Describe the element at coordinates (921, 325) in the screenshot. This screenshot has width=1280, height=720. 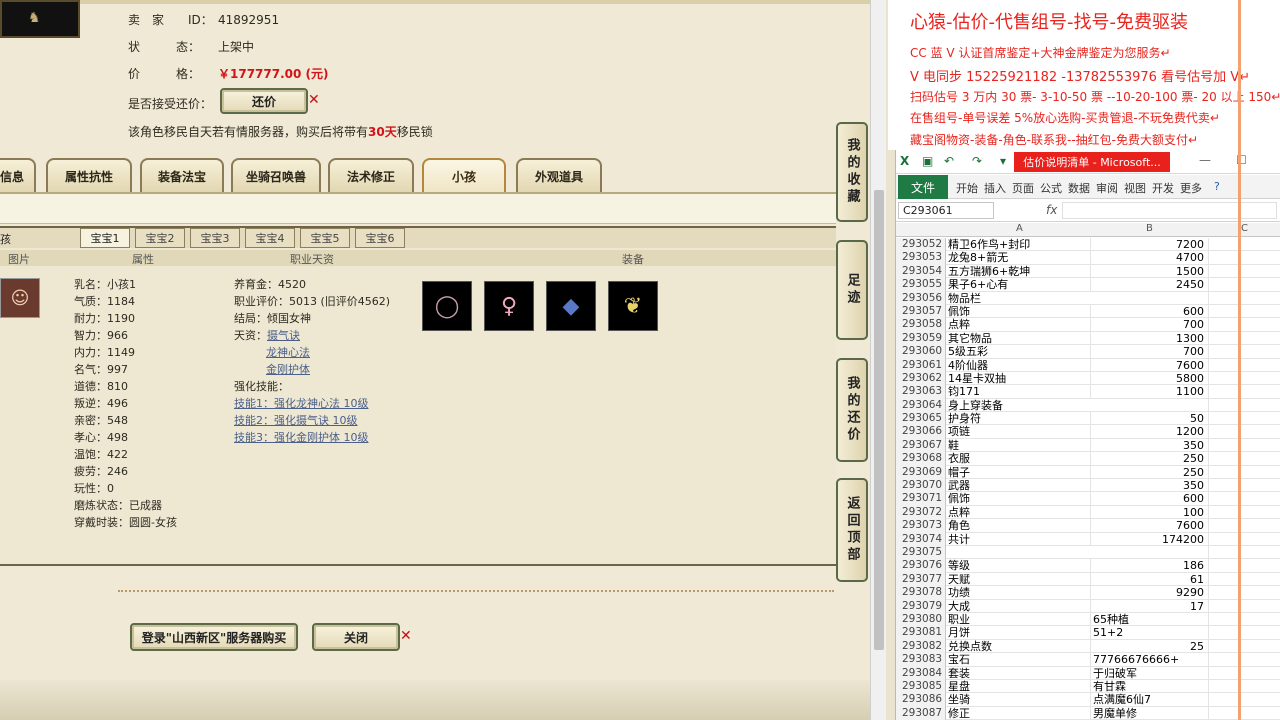
I see `row-number: 293058` at that location.